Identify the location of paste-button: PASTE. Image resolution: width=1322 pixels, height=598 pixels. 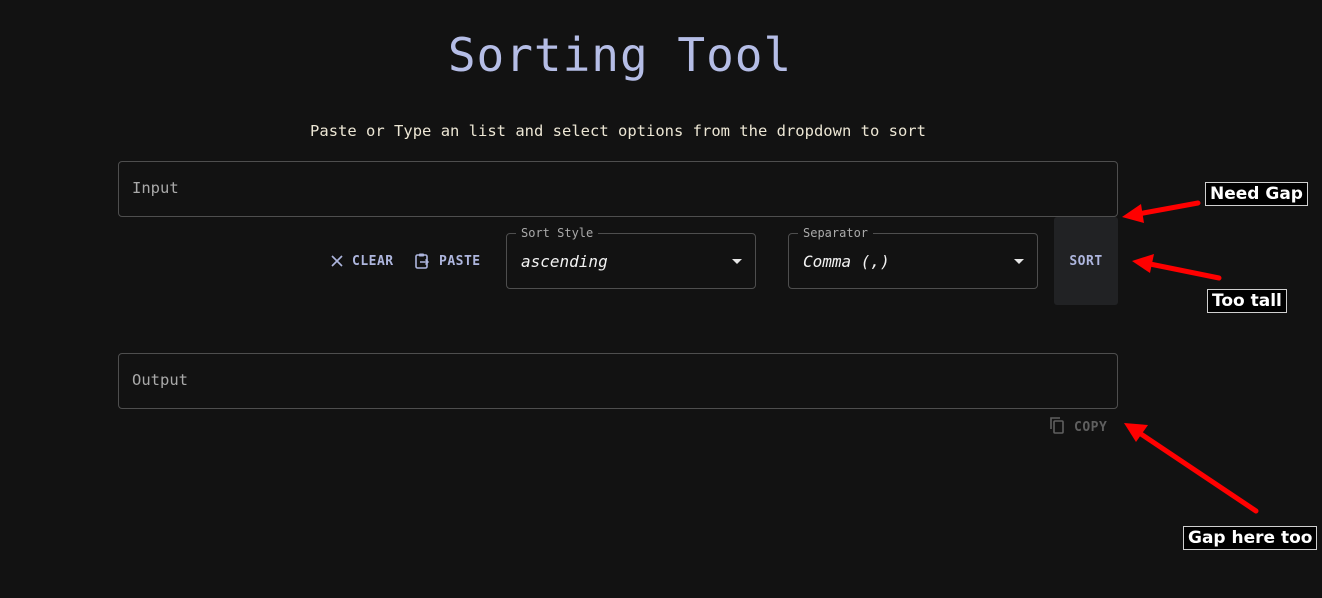
(447, 261).